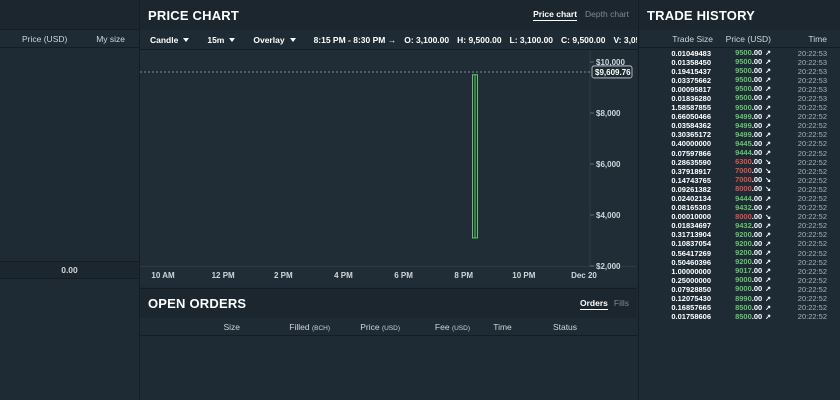 This screenshot has width=840, height=400. I want to click on trade-size: 0.01834697, so click(691, 226).